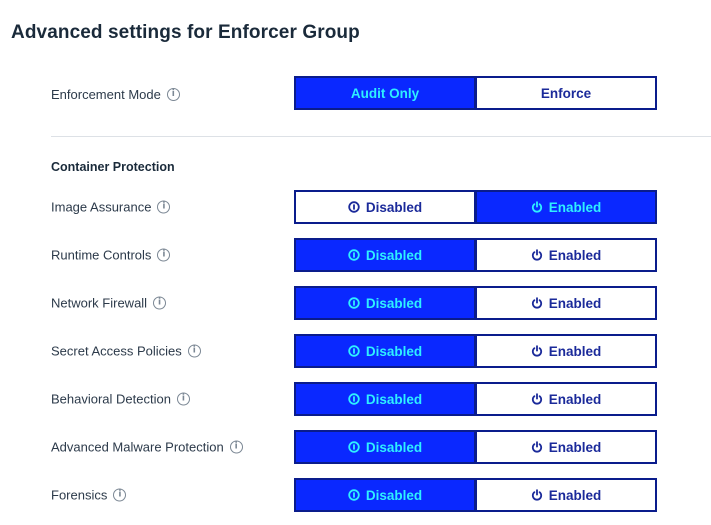  I want to click on image-assurance-row: Image Assurance i Disabled Enabled, so click(356, 207).